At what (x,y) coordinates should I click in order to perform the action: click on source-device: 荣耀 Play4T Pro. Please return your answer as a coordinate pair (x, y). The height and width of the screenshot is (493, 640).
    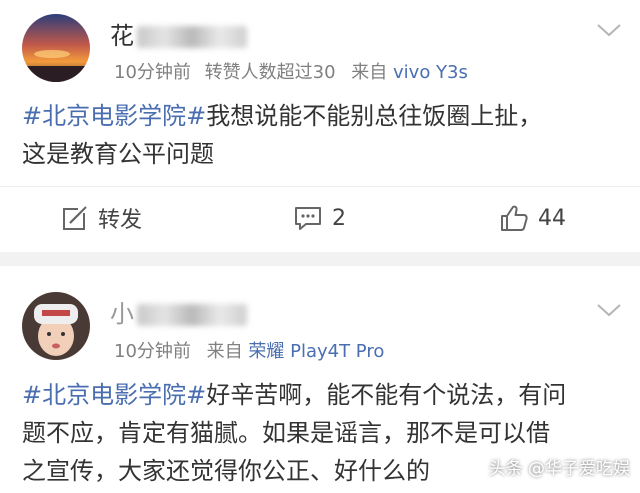
    Looking at the image, I should click on (316, 351).